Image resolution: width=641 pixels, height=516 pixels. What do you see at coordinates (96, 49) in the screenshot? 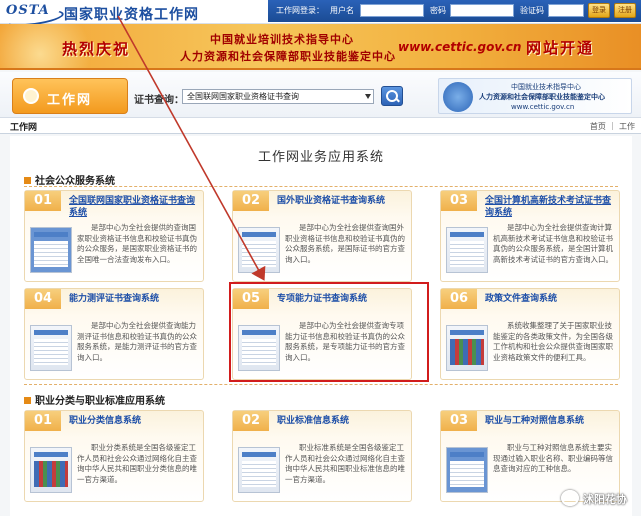
I see `banner-left-text: 热烈庆祝` at bounding box center [96, 49].